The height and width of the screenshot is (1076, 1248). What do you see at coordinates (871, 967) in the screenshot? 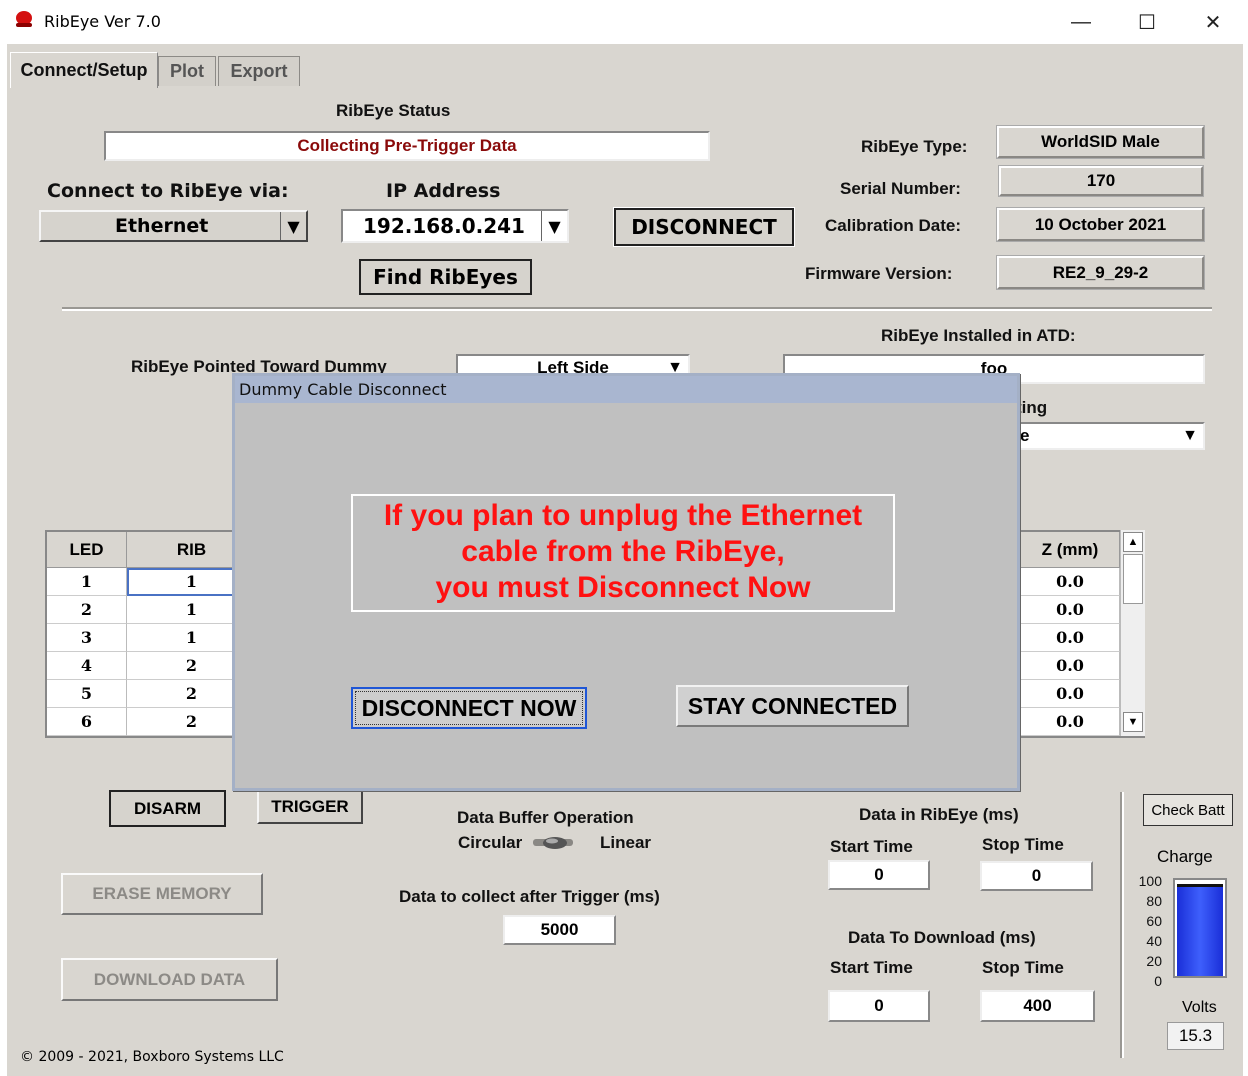
I see `download-start-label: Start Time` at bounding box center [871, 967].